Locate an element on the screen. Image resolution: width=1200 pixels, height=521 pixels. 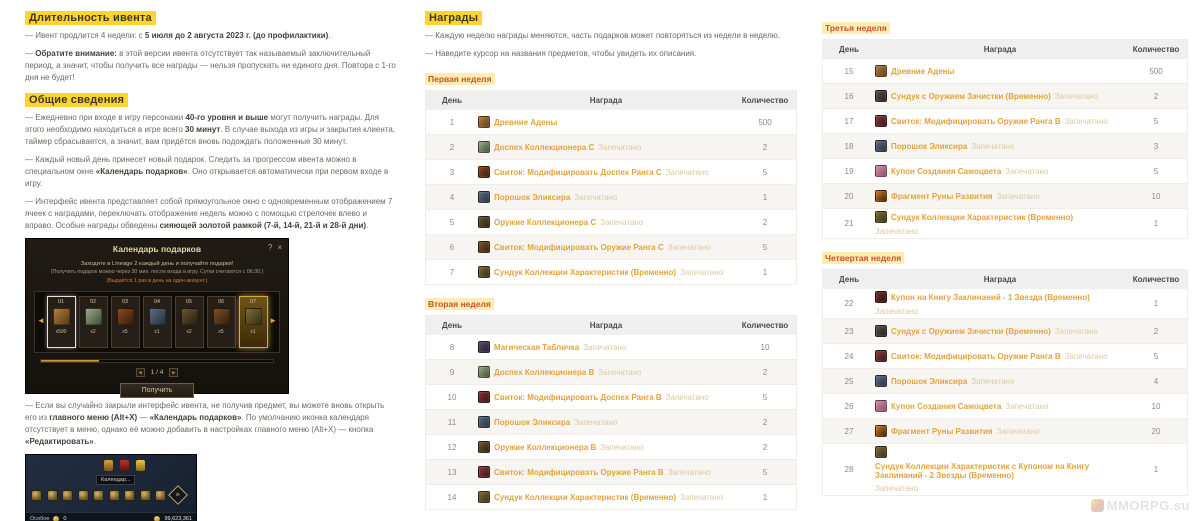
cell-day-number: 03 is located at coordinates (125, 302).